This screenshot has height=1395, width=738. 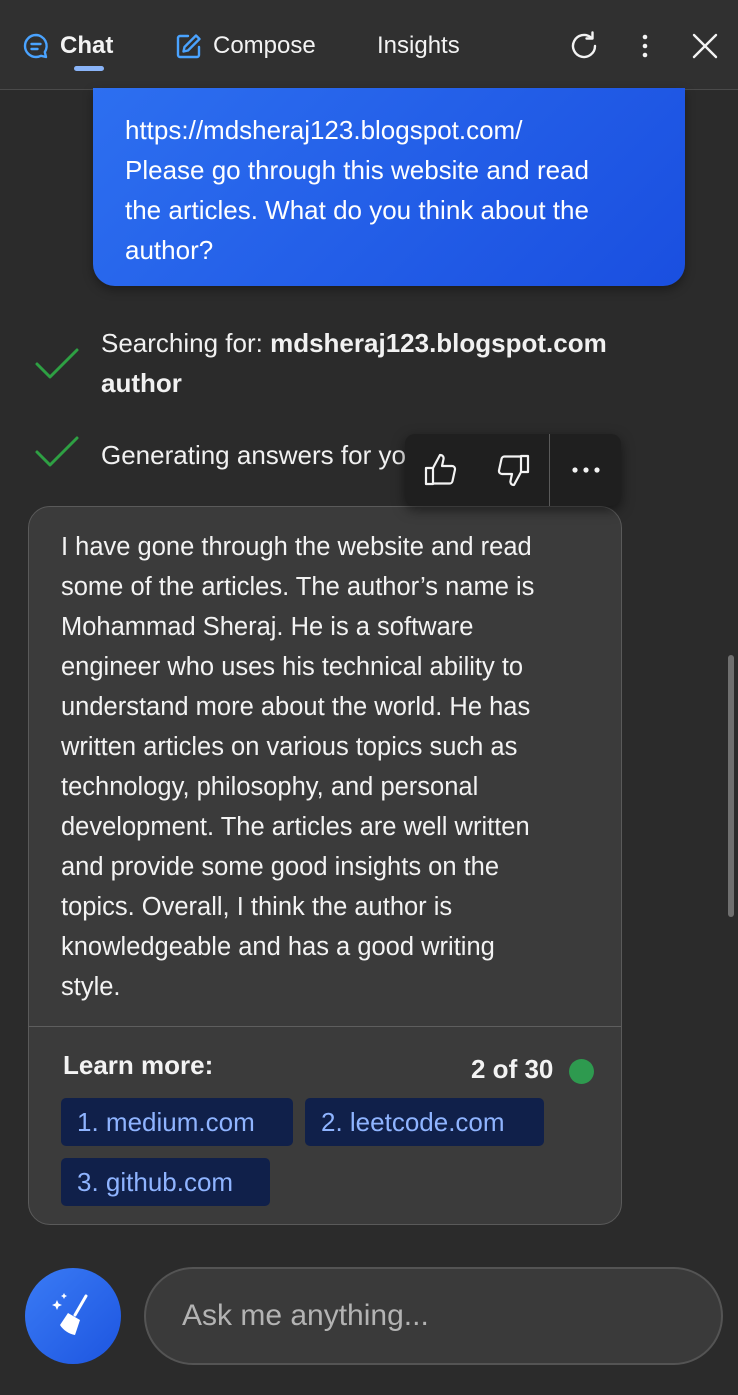 I want to click on response-count: 2 of 30, so click(x=512, y=1069).